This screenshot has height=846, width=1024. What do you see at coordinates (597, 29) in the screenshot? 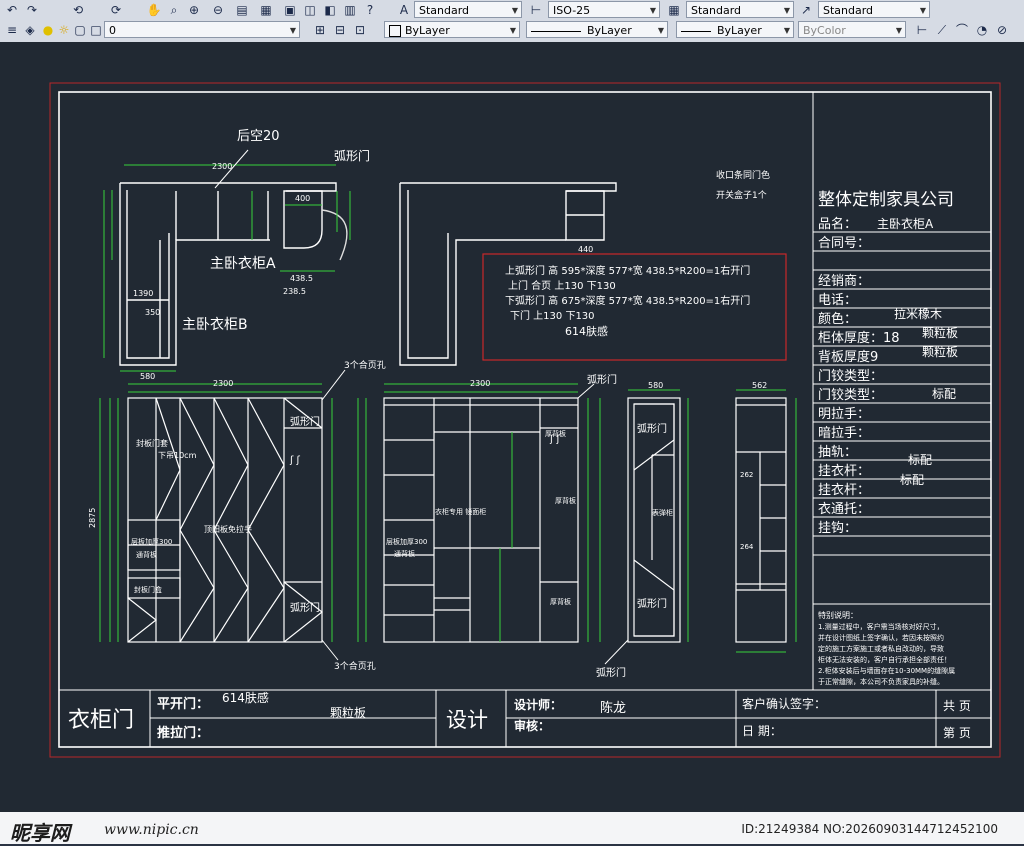
I see `linetype-select: ByLayer ▼` at bounding box center [597, 29].